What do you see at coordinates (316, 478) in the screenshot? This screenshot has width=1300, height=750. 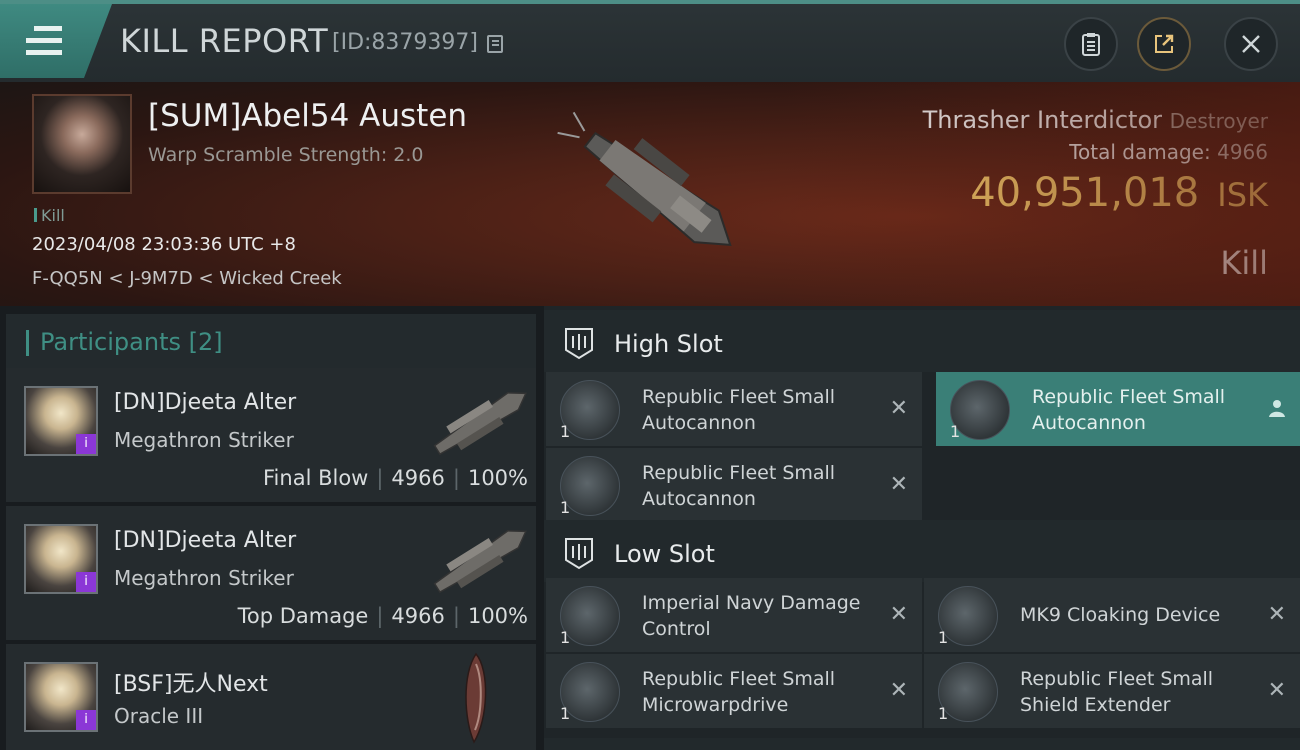 I see `participant-role: Final Blow` at bounding box center [316, 478].